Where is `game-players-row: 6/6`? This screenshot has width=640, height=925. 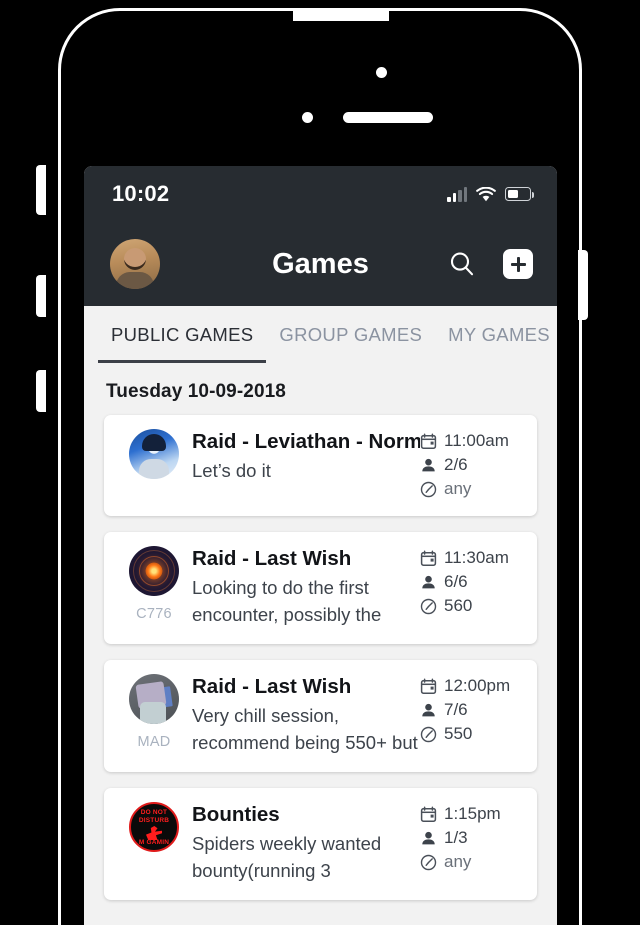
game-players-row: 6/6 is located at coordinates (470, 582).